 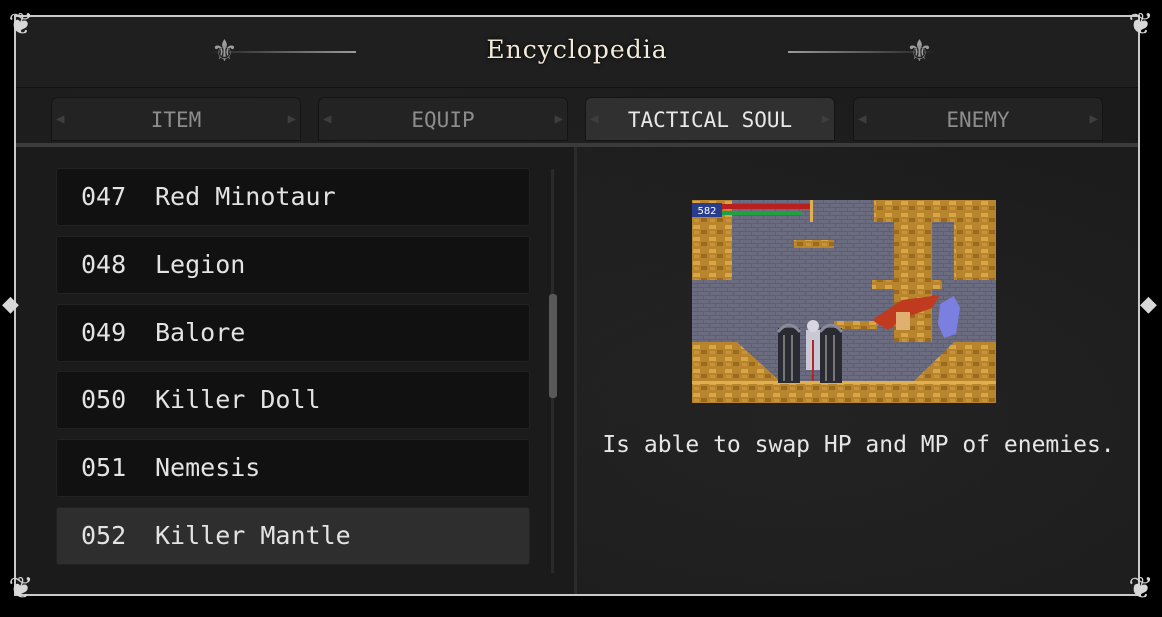 I want to click on header-bar: ⚜ ⚜ Encyclopedia, so click(x=577, y=52).